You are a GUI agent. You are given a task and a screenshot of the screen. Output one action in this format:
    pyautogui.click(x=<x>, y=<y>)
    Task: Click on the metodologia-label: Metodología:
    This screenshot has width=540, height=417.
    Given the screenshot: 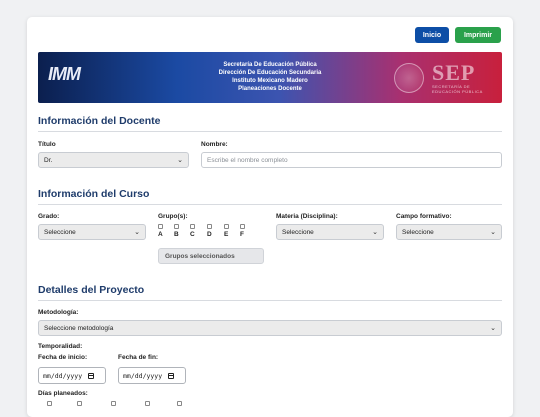 What is the action you would take?
    pyautogui.click(x=58, y=312)
    